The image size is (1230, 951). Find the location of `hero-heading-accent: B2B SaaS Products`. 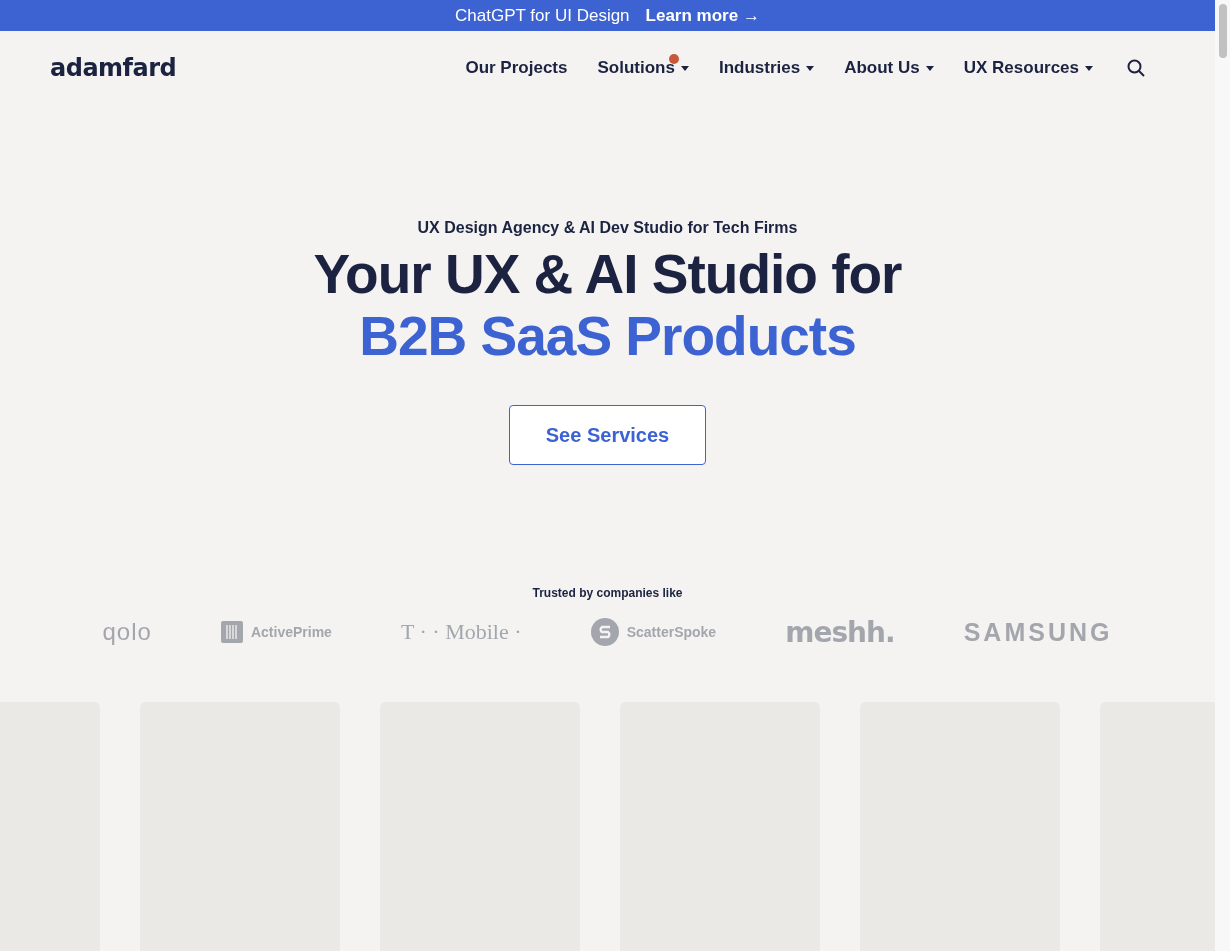

hero-heading-accent: B2B SaaS Products is located at coordinates (607, 336).